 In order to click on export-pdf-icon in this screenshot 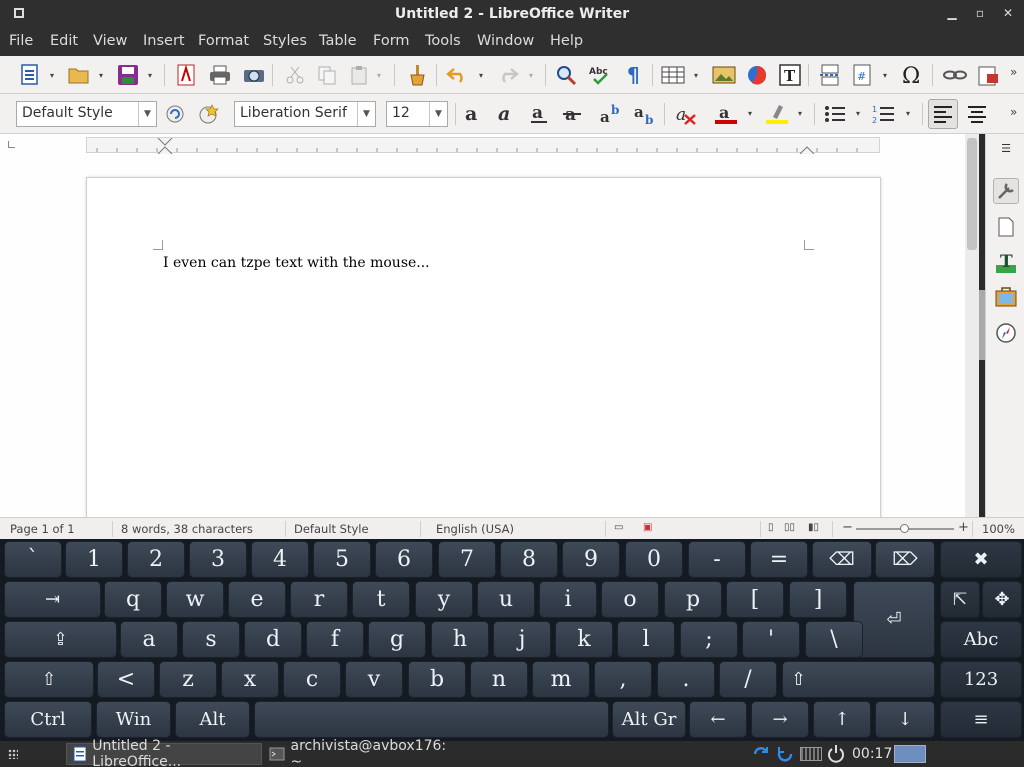, I will do `click(186, 75)`.